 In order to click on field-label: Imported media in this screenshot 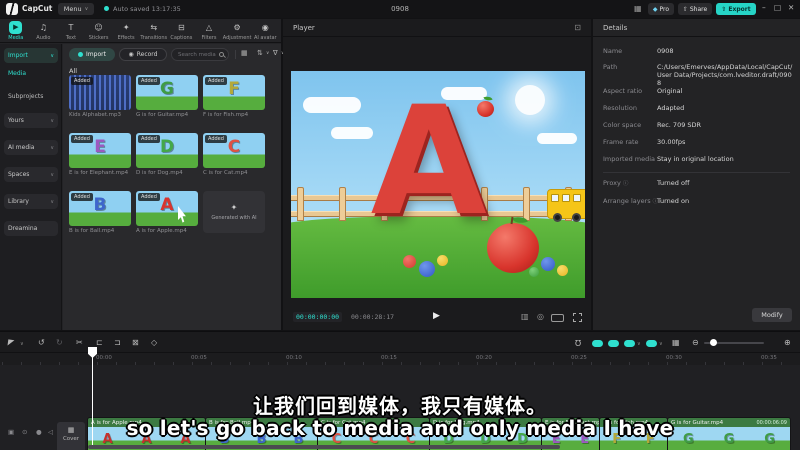, I will do `click(629, 159)`.